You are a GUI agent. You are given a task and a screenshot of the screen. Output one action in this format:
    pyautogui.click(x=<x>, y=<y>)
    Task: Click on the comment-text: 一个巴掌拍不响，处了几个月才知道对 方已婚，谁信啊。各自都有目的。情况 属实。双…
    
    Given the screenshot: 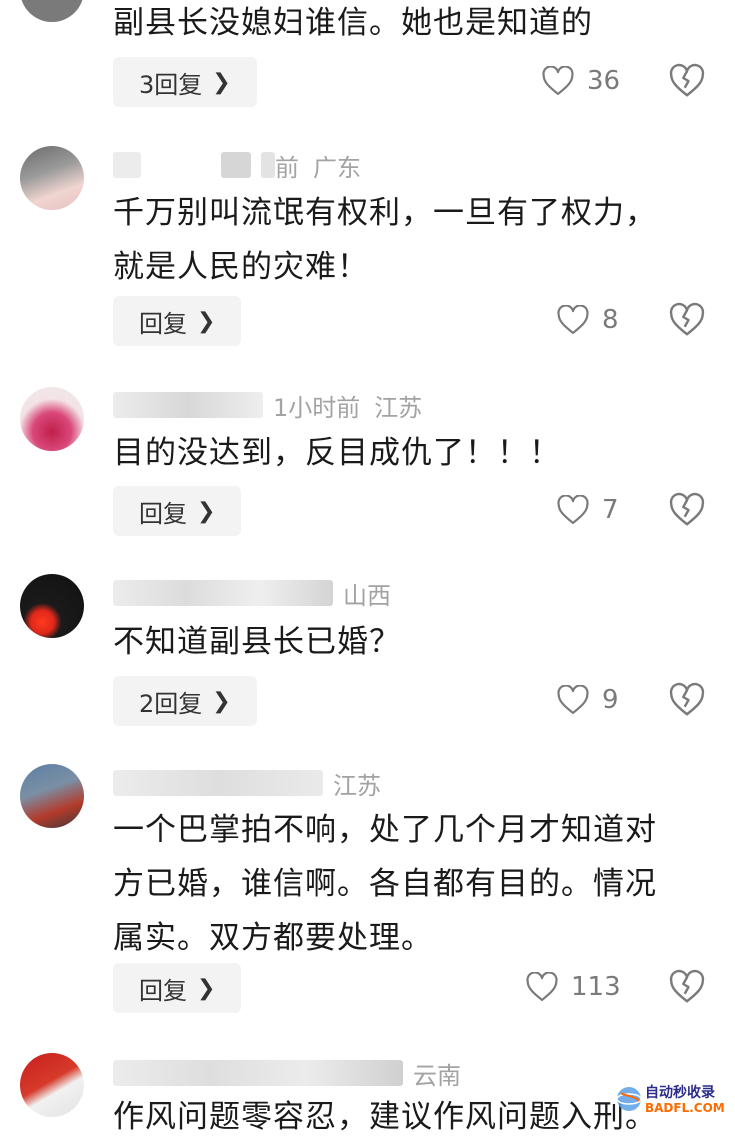 What is the action you would take?
    pyautogui.click(x=385, y=884)
    